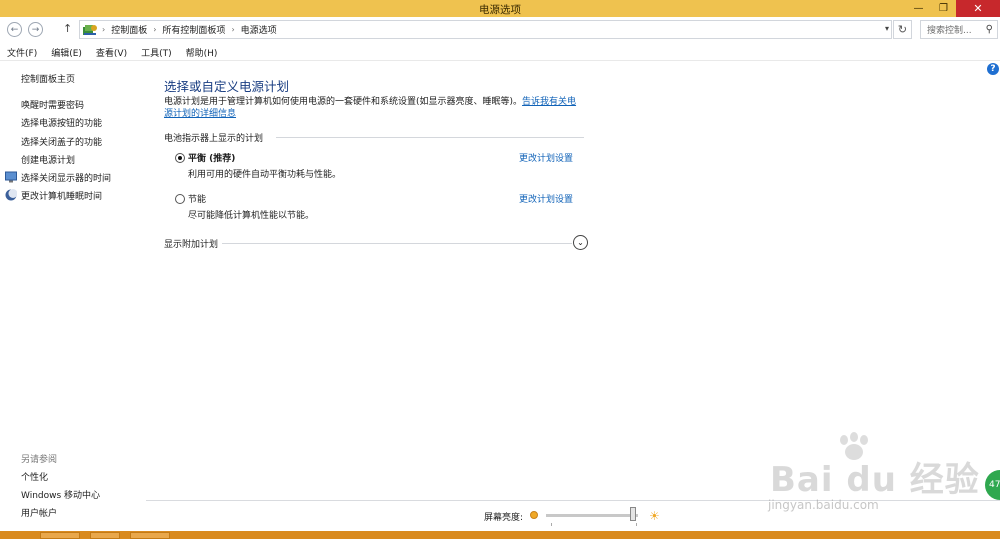 The height and width of the screenshot is (539, 1000). What do you see at coordinates (11, 195) in the screenshot?
I see `moon-icon` at bounding box center [11, 195].